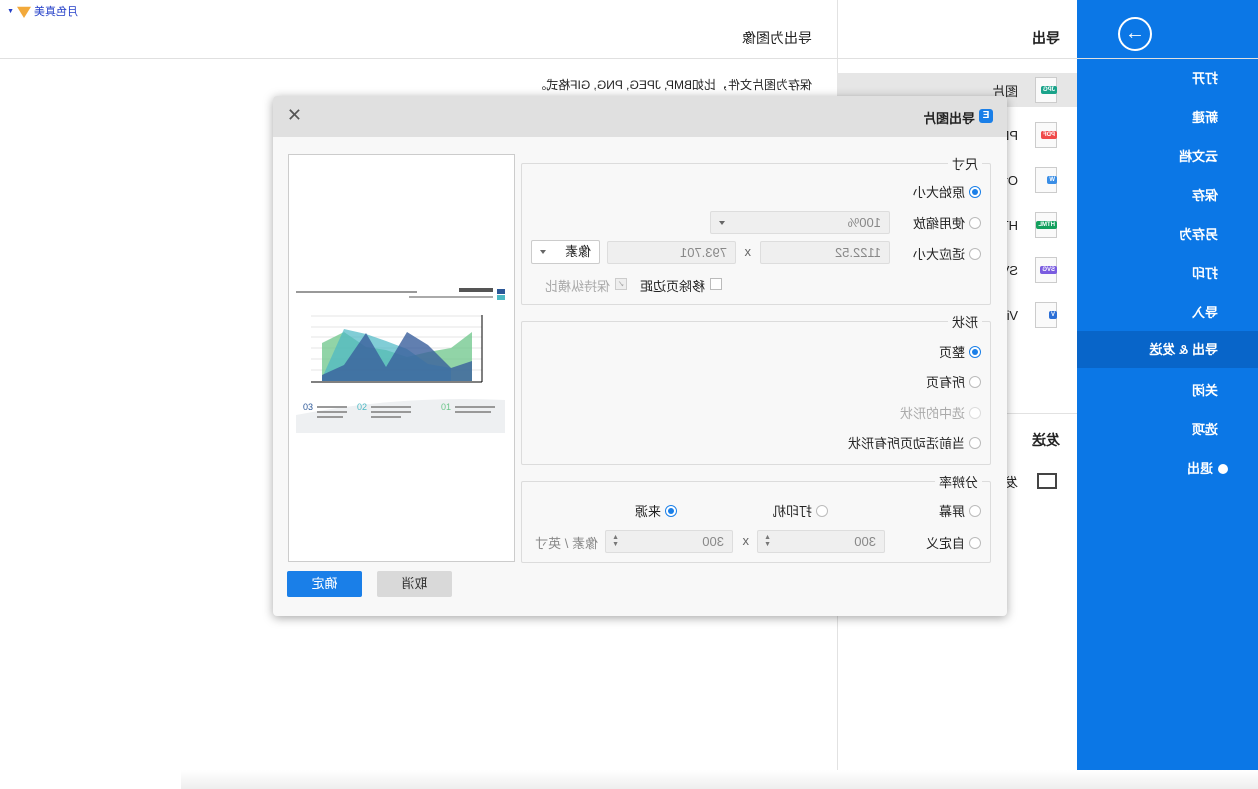 The image size is (1258, 789). Describe the element at coordinates (629, 58) in the screenshot. I see `header-divider` at that location.